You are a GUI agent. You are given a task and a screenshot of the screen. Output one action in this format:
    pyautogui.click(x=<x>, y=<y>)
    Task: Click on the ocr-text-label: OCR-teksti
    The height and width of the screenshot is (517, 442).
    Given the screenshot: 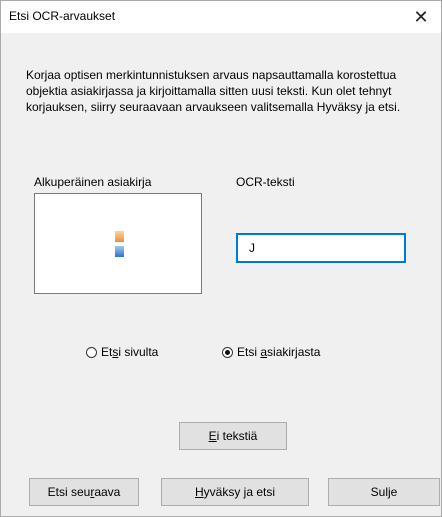 What is the action you would take?
    pyautogui.click(x=265, y=182)
    